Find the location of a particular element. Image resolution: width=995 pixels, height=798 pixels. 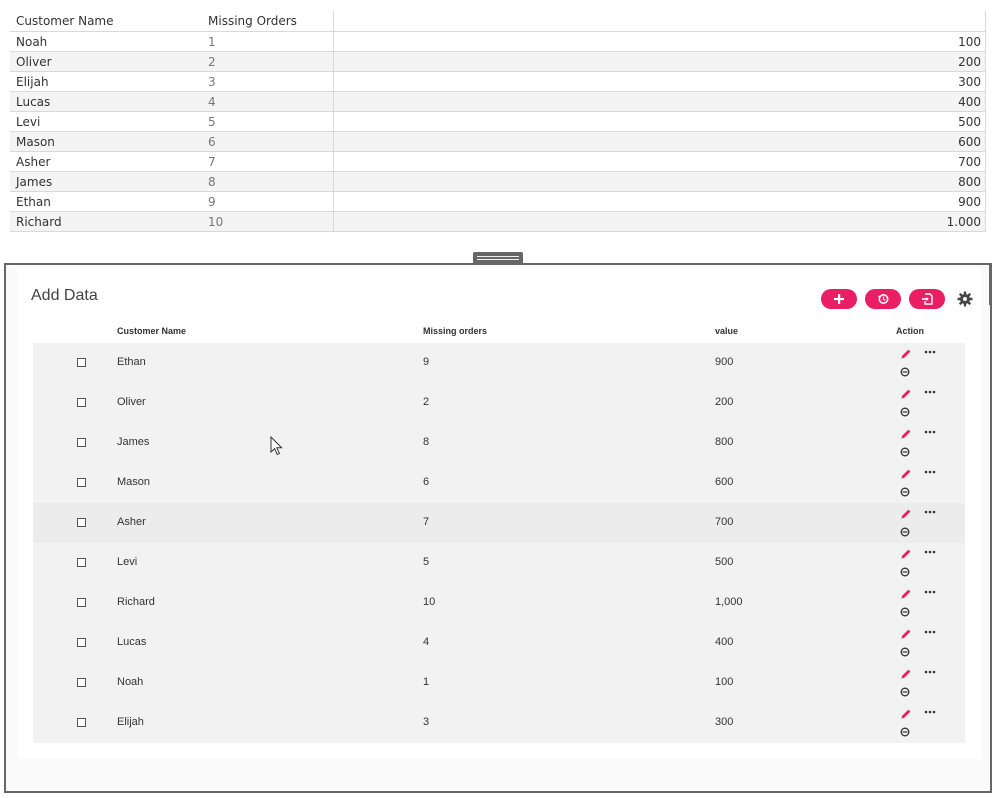

cell-customer-name: Levi is located at coordinates (127, 562).